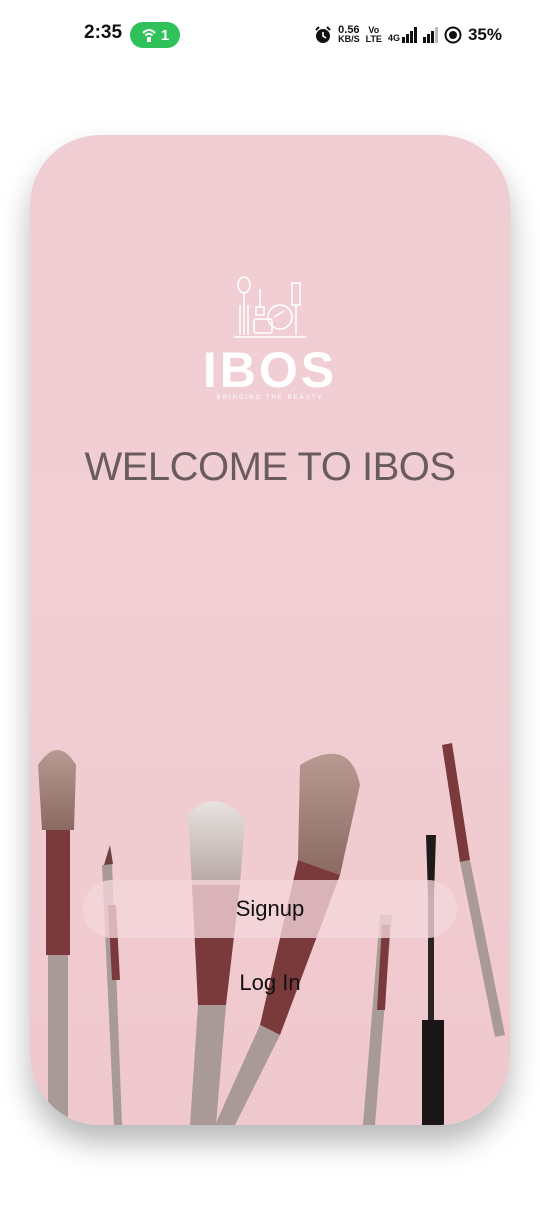 This screenshot has width=540, height=1206. What do you see at coordinates (103, 32) in the screenshot?
I see `status-time: 2:35` at bounding box center [103, 32].